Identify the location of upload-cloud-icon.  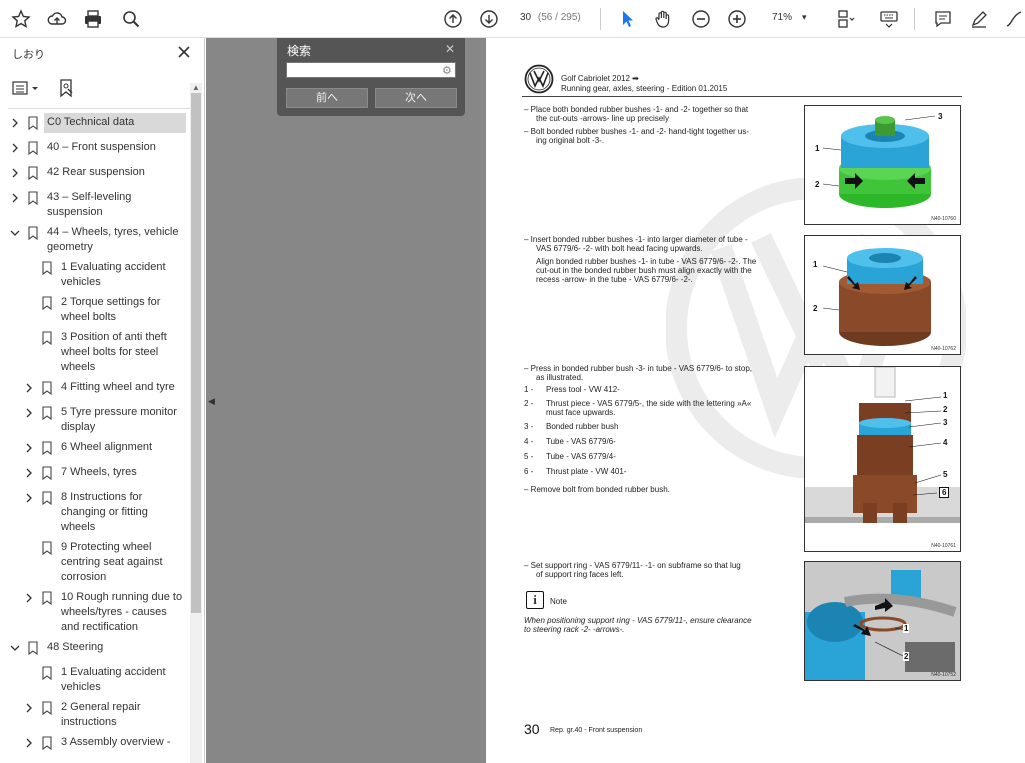
(57, 19).